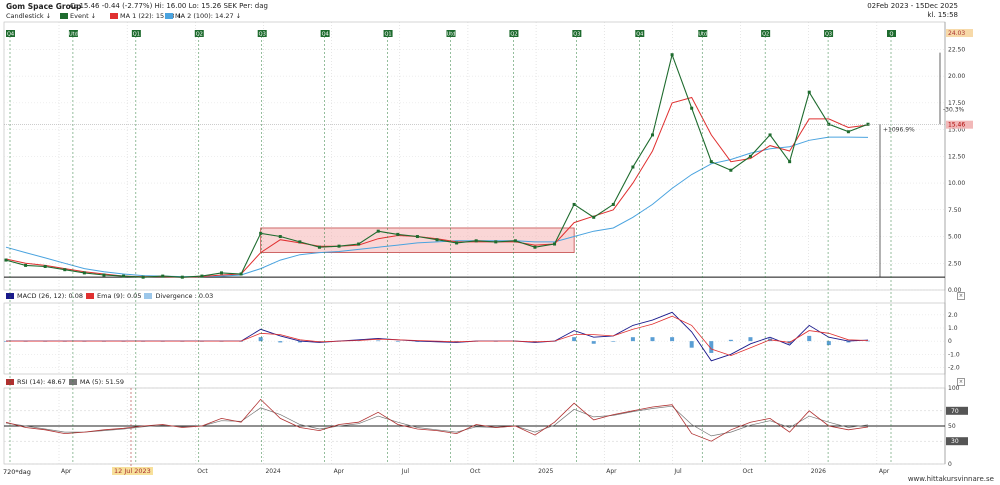 This screenshot has width=1000, height=485. What do you see at coordinates (437, 421) in the screenshot?
I see `rsi-ma-line` at bounding box center [437, 421].